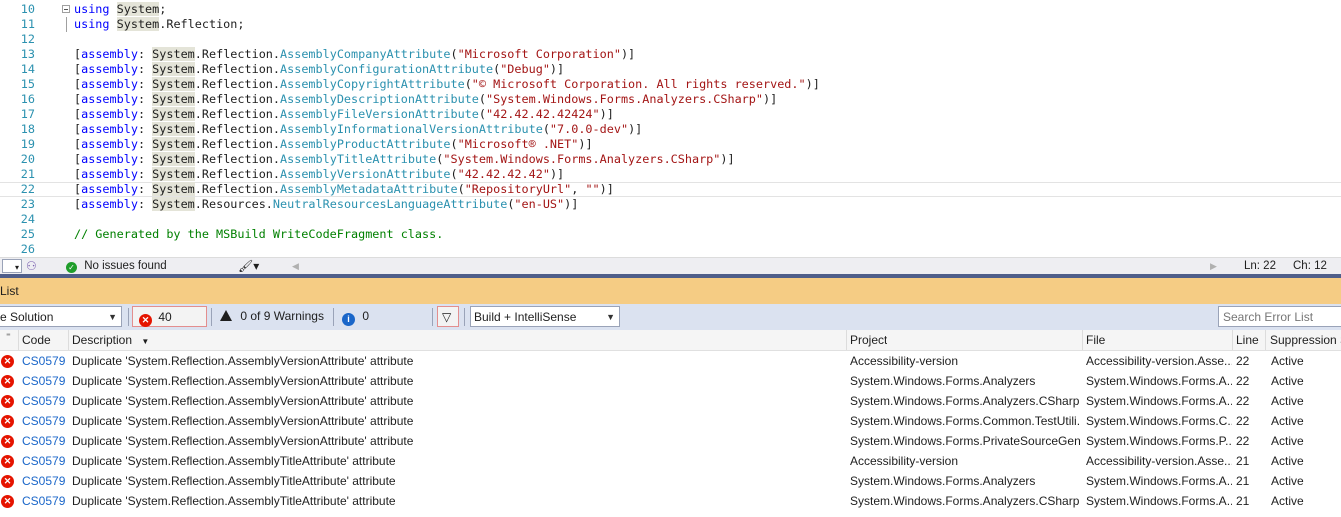 This screenshot has height=517, width=1341. Describe the element at coordinates (670, 39) in the screenshot. I see `code-line: 12` at that location.